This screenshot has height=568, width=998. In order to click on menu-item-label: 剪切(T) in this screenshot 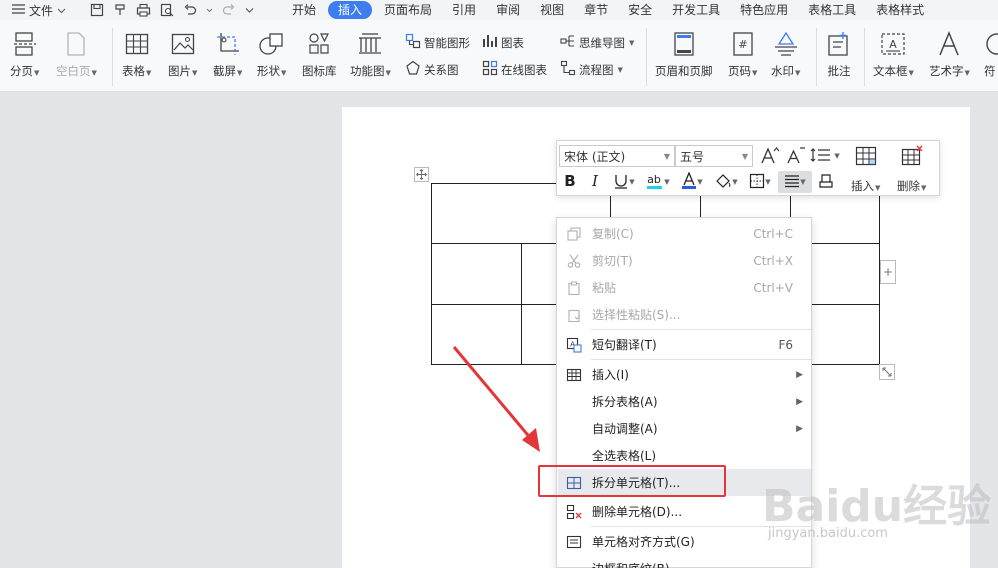, I will do `click(612, 261)`.